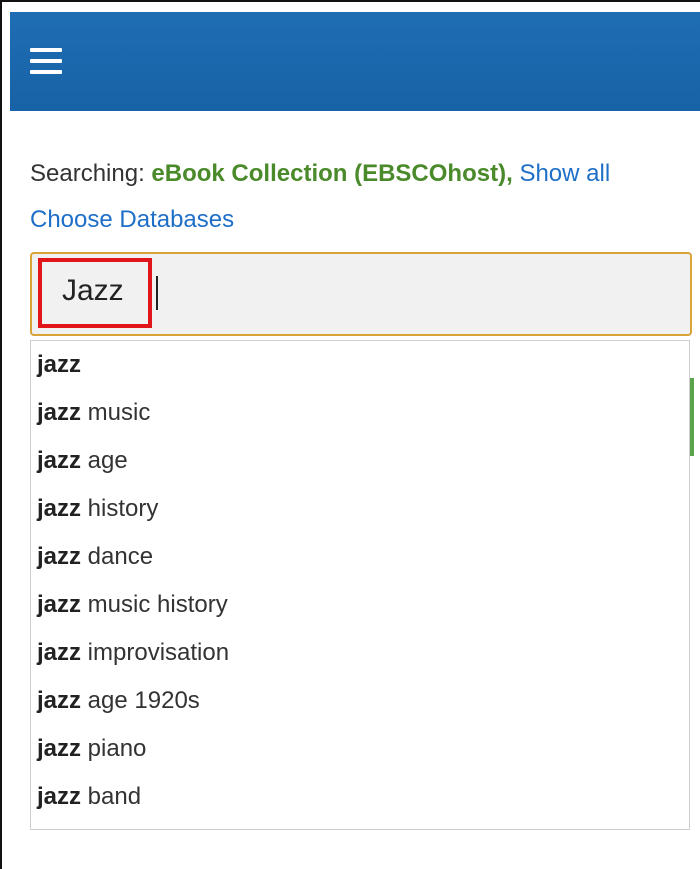  What do you see at coordinates (362, 291) in the screenshot?
I see `search-input` at bounding box center [362, 291].